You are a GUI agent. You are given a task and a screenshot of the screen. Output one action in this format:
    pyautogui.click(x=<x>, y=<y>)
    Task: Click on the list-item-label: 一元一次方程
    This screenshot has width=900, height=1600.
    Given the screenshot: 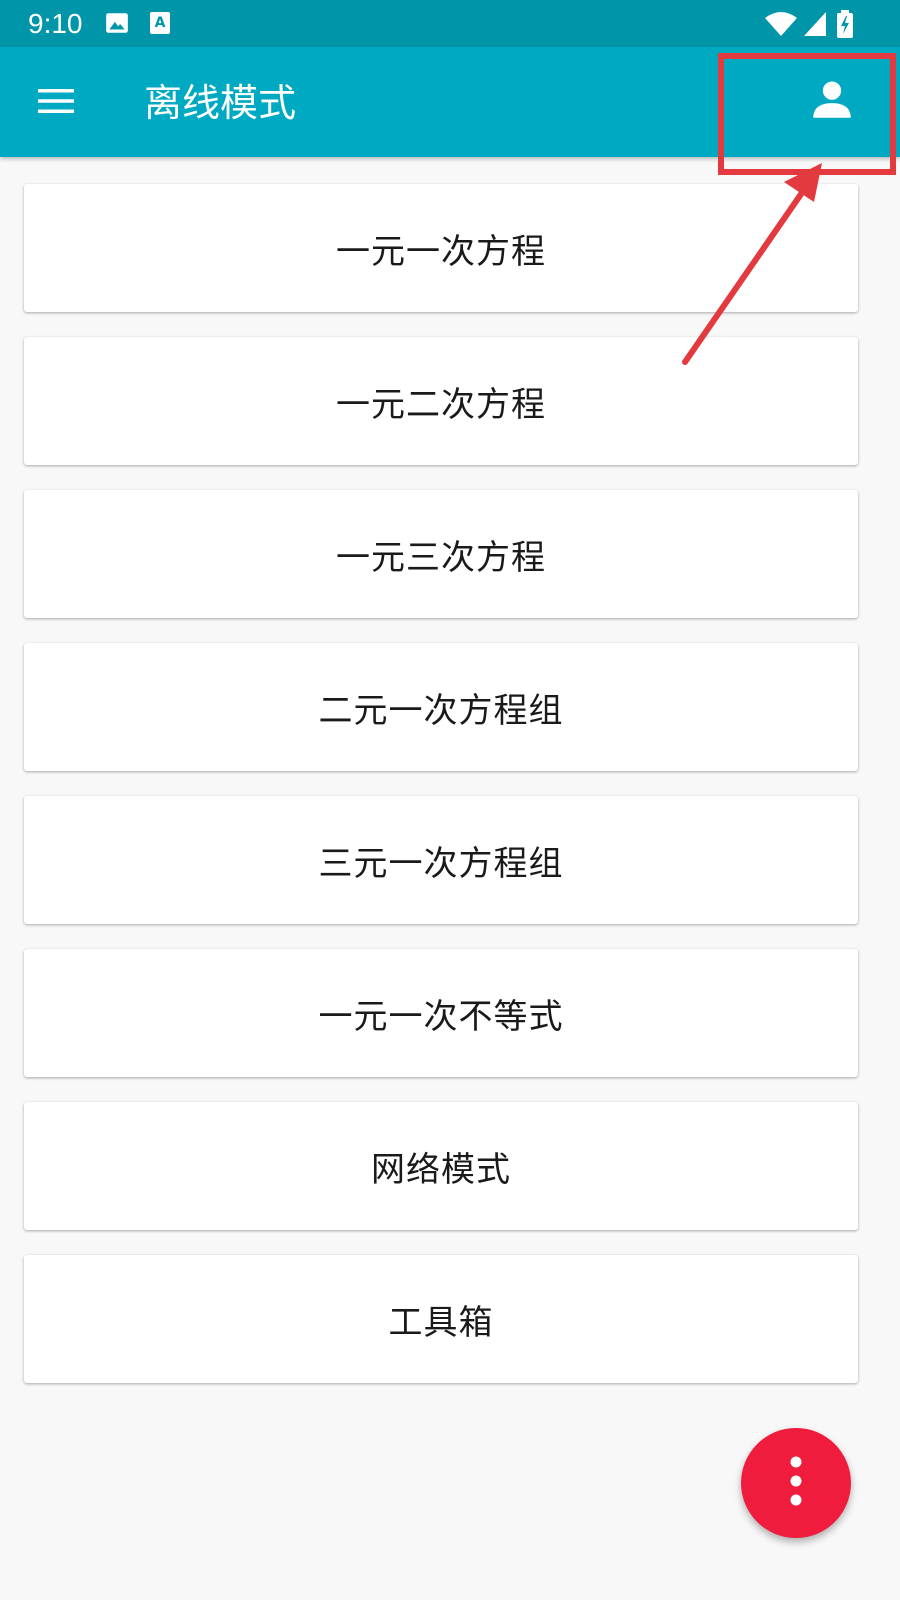 What is the action you would take?
    pyautogui.click(x=441, y=251)
    